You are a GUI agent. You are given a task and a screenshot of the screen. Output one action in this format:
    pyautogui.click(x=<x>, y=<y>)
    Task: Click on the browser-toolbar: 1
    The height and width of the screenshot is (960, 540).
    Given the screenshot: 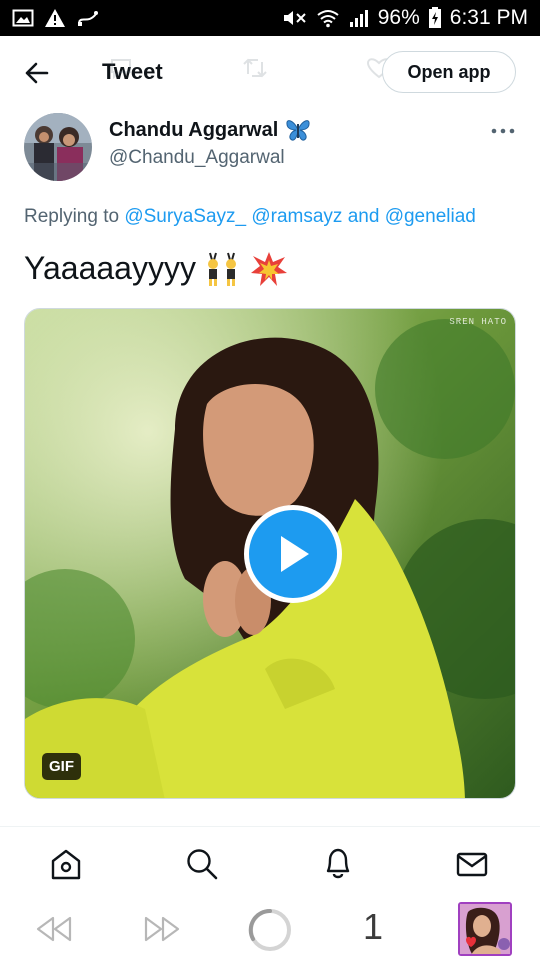 What is the action you would take?
    pyautogui.click(x=270, y=929)
    